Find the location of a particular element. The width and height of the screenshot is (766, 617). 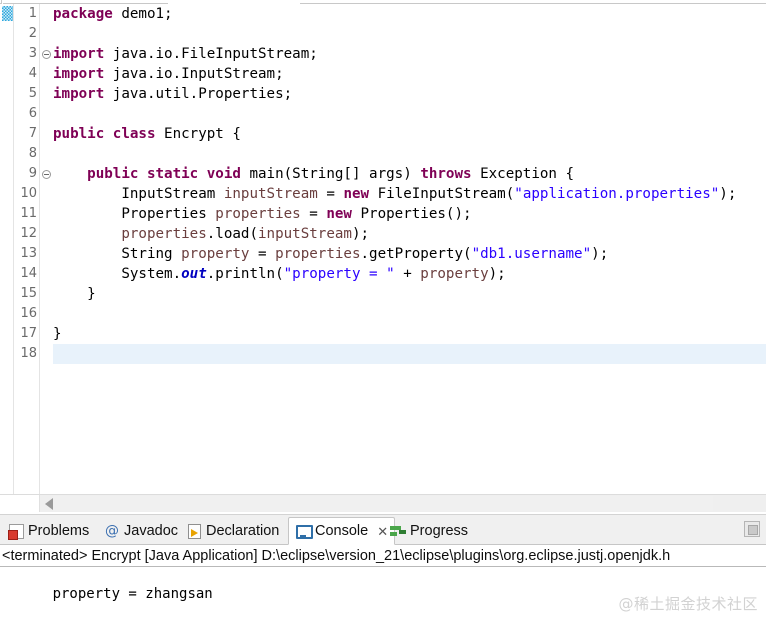

code-token: main(String[] args) is located at coordinates (330, 174).